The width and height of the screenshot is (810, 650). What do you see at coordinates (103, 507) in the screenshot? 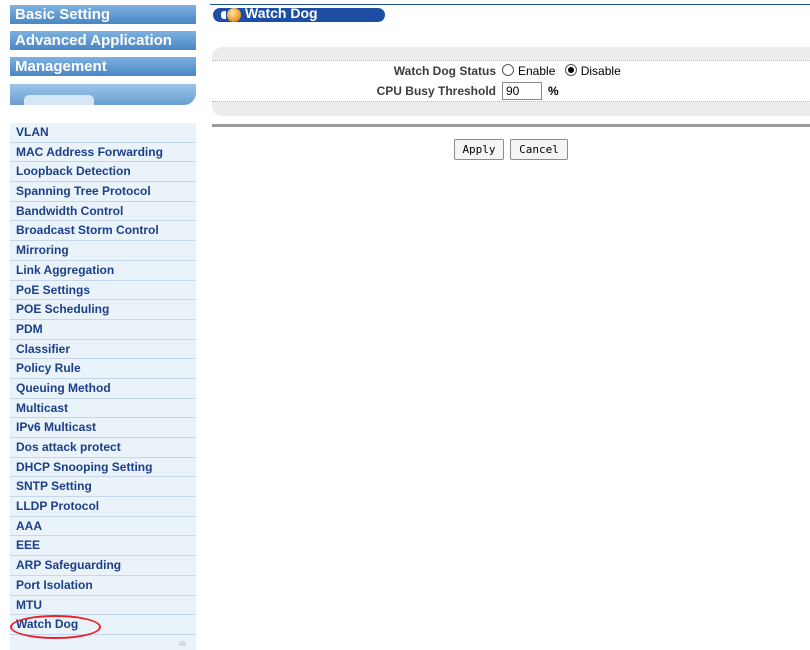
I see `sidebar-item-lldp-protocol: LLDP Protocol` at bounding box center [103, 507].